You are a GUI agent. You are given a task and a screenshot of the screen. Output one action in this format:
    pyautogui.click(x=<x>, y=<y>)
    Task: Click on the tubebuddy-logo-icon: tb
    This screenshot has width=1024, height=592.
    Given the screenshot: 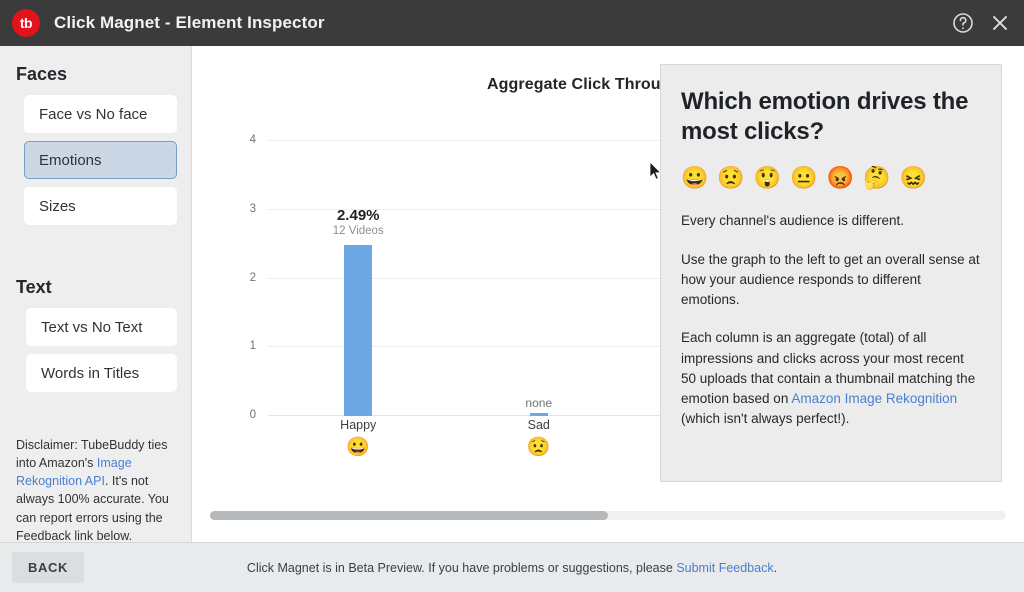 What is the action you would take?
    pyautogui.click(x=26, y=23)
    